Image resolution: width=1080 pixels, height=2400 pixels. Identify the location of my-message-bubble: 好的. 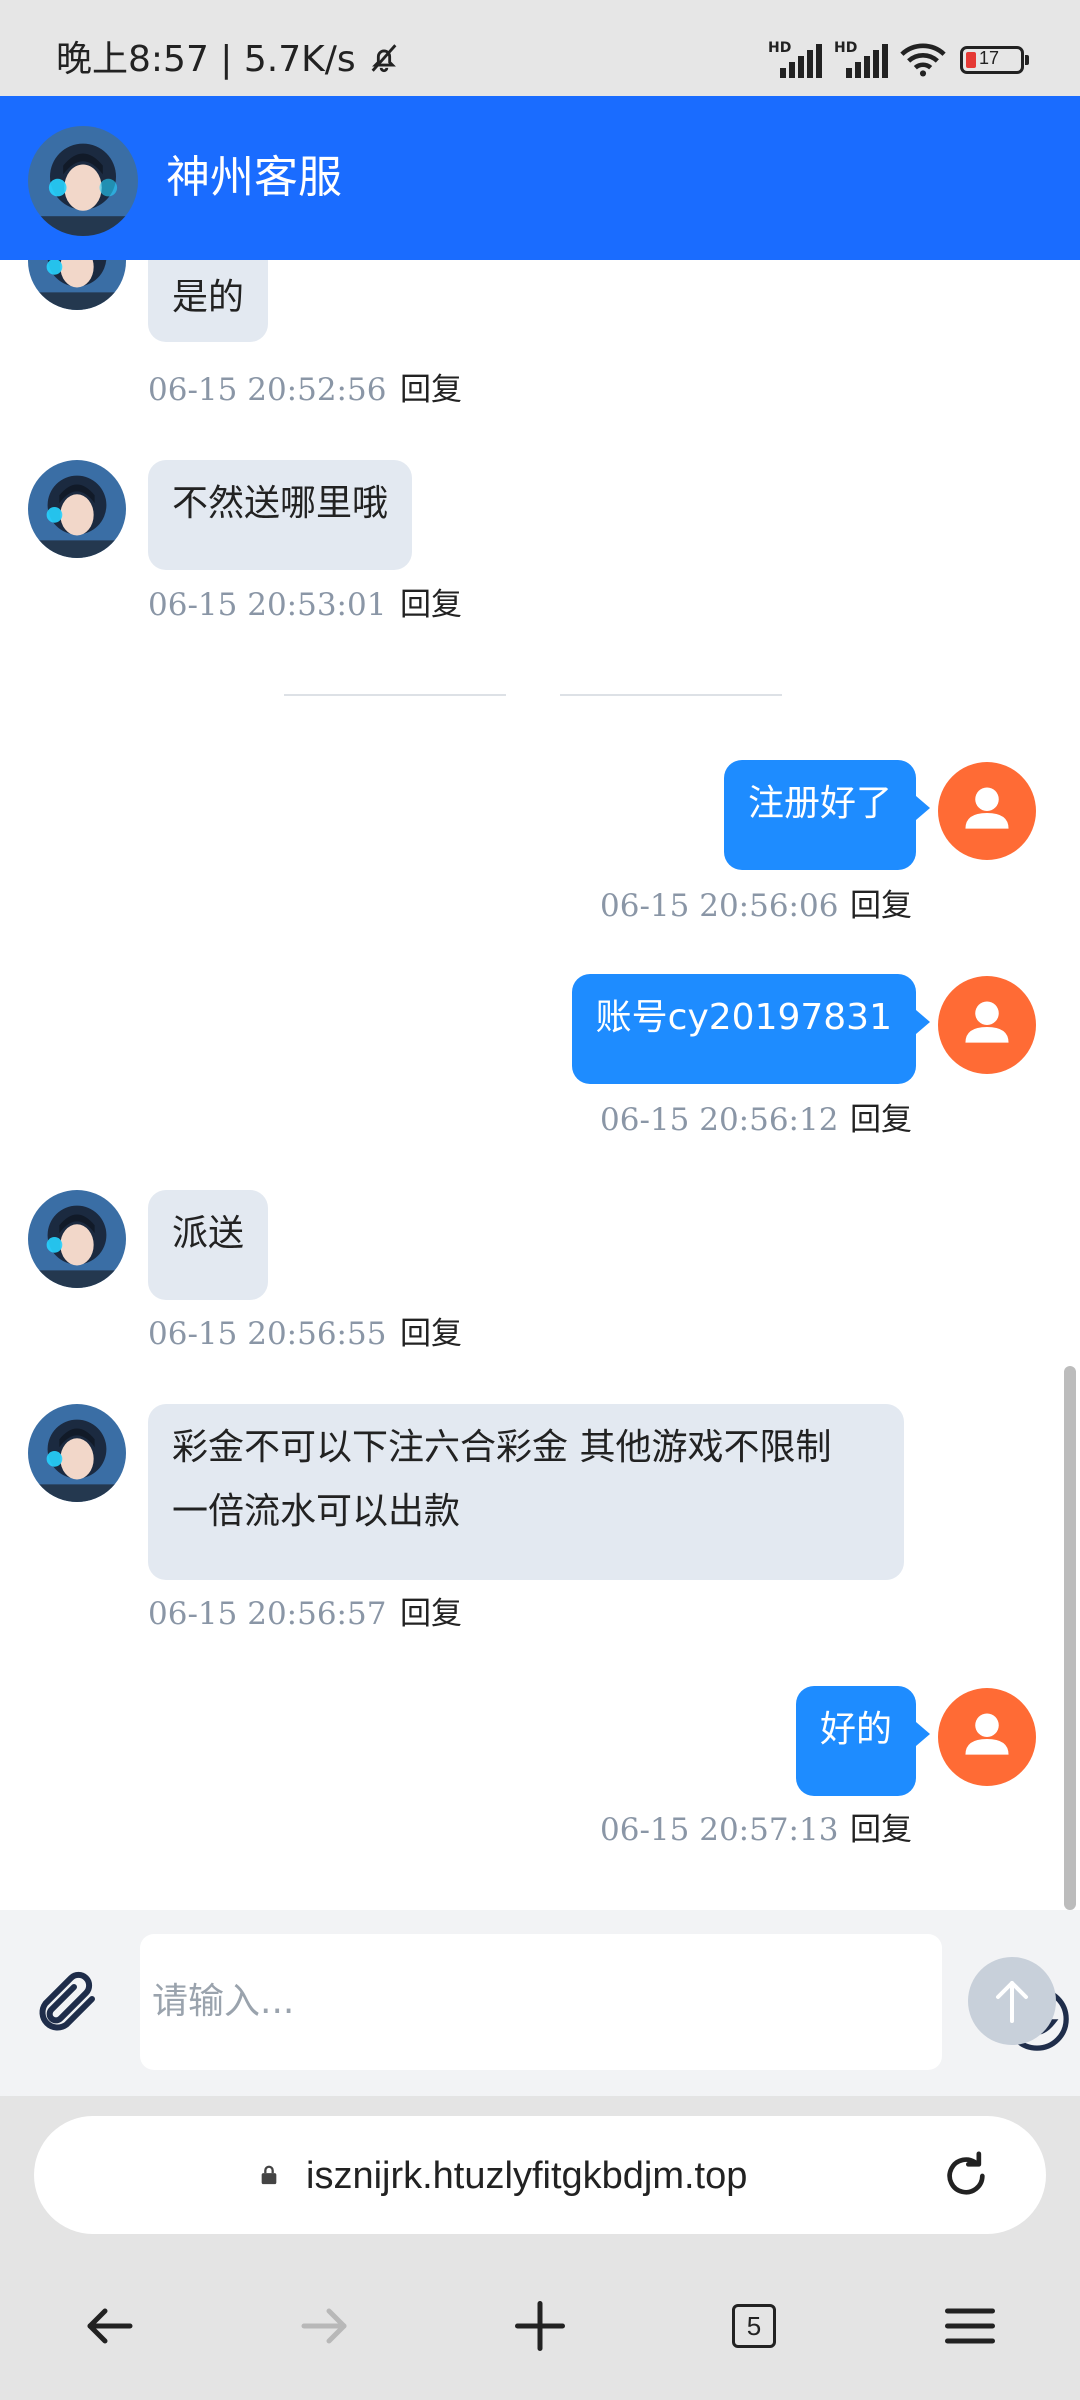
(863, 1741).